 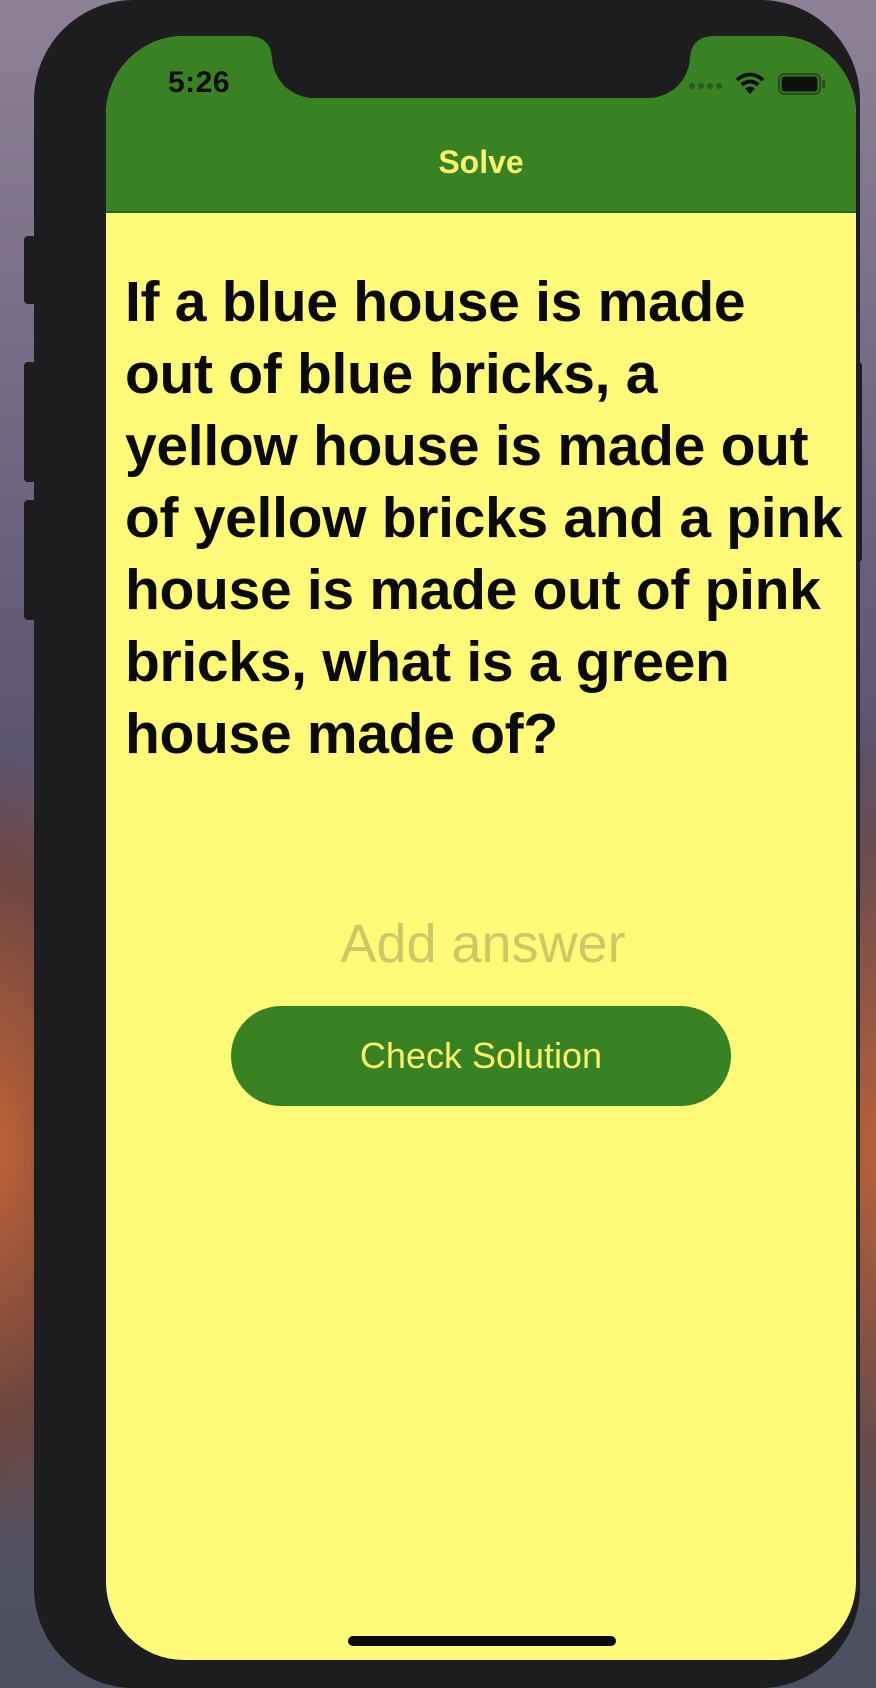 I want to click on check-solution-button: Check Solution, so click(x=481, y=1056).